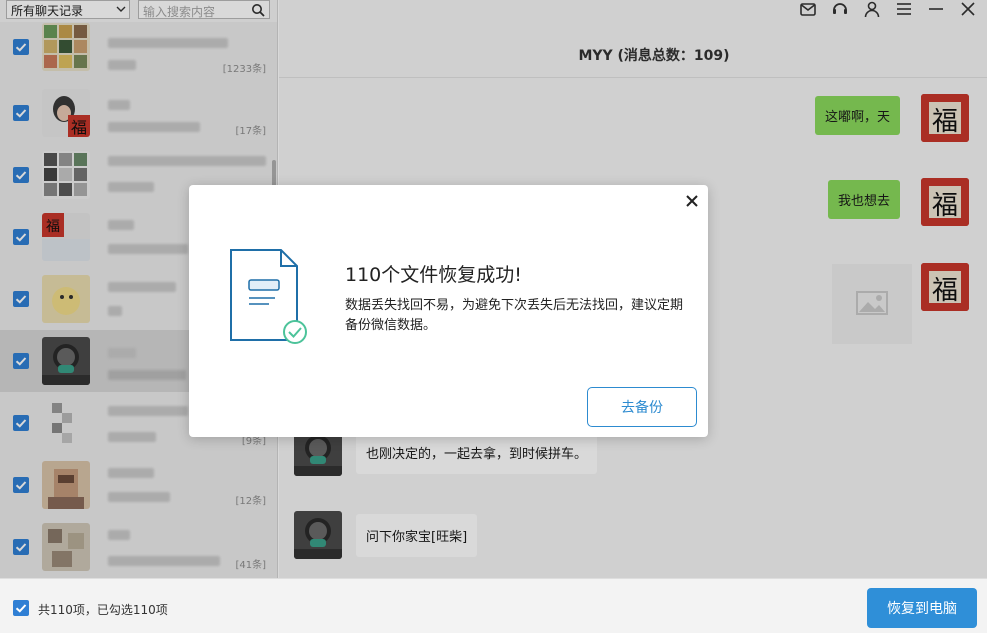 This screenshot has width=987, height=633. What do you see at coordinates (922, 608) in the screenshot?
I see `restore-to-computer-button: 恢复到电脑` at bounding box center [922, 608].